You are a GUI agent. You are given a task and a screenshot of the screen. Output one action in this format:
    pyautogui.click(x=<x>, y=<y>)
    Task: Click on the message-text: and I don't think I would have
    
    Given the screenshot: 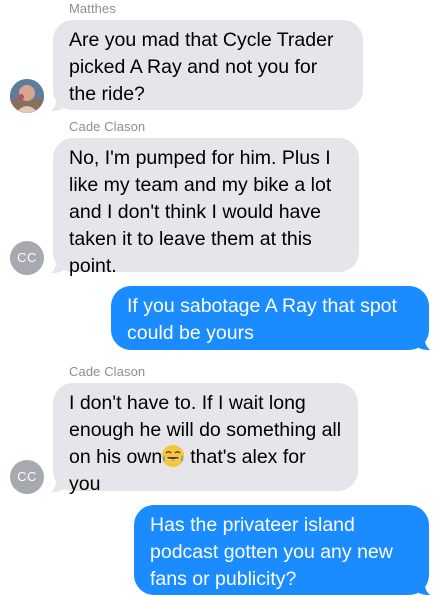 What is the action you would take?
    pyautogui.click(x=195, y=212)
    